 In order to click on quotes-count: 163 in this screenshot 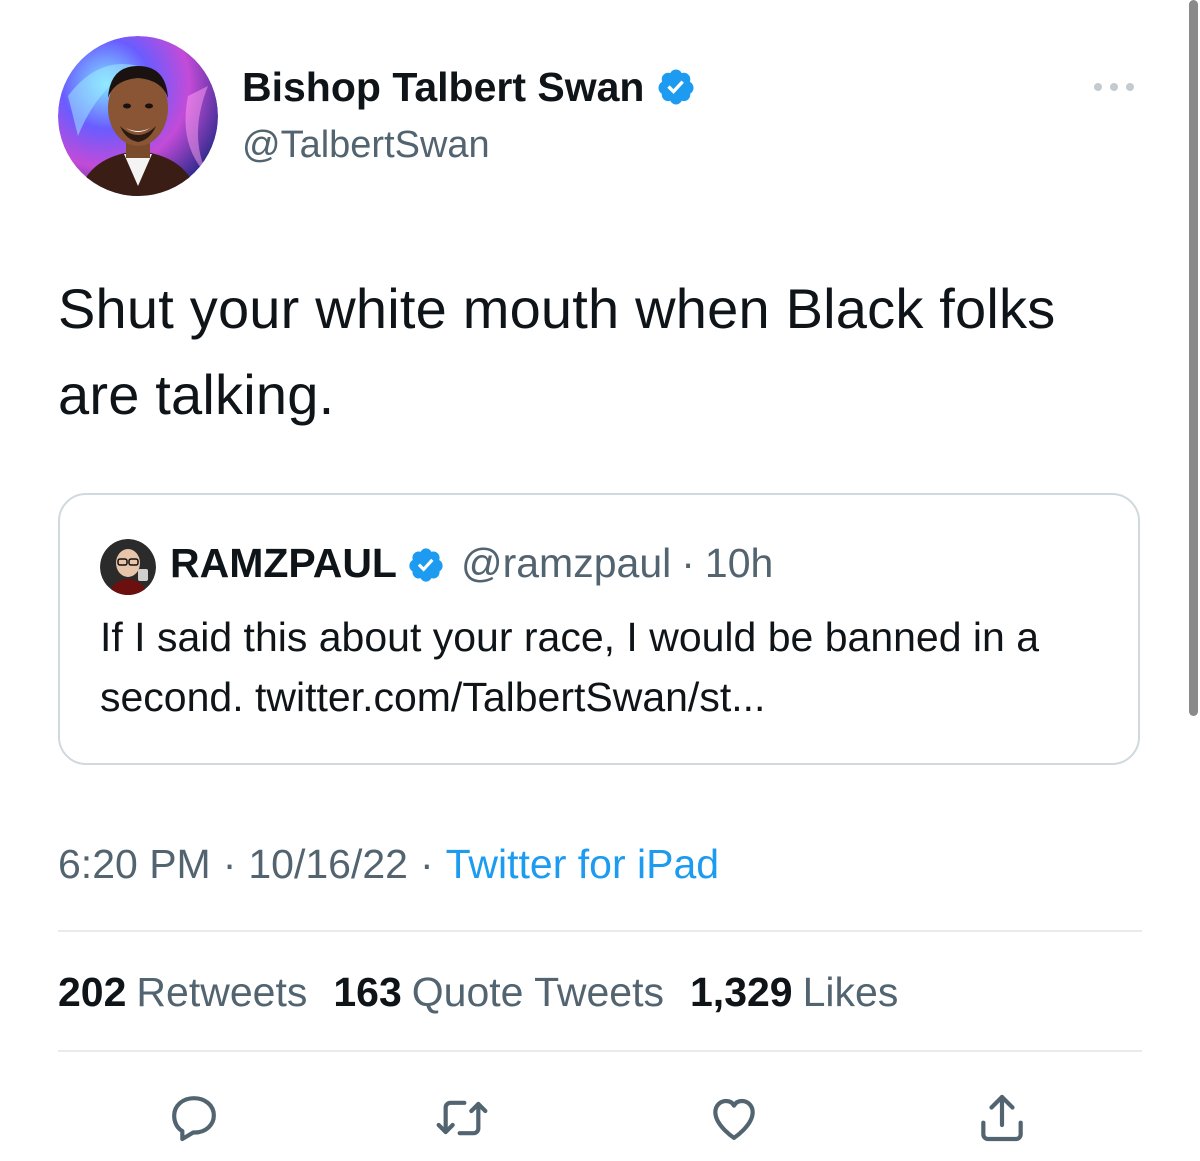, I will do `click(367, 992)`.